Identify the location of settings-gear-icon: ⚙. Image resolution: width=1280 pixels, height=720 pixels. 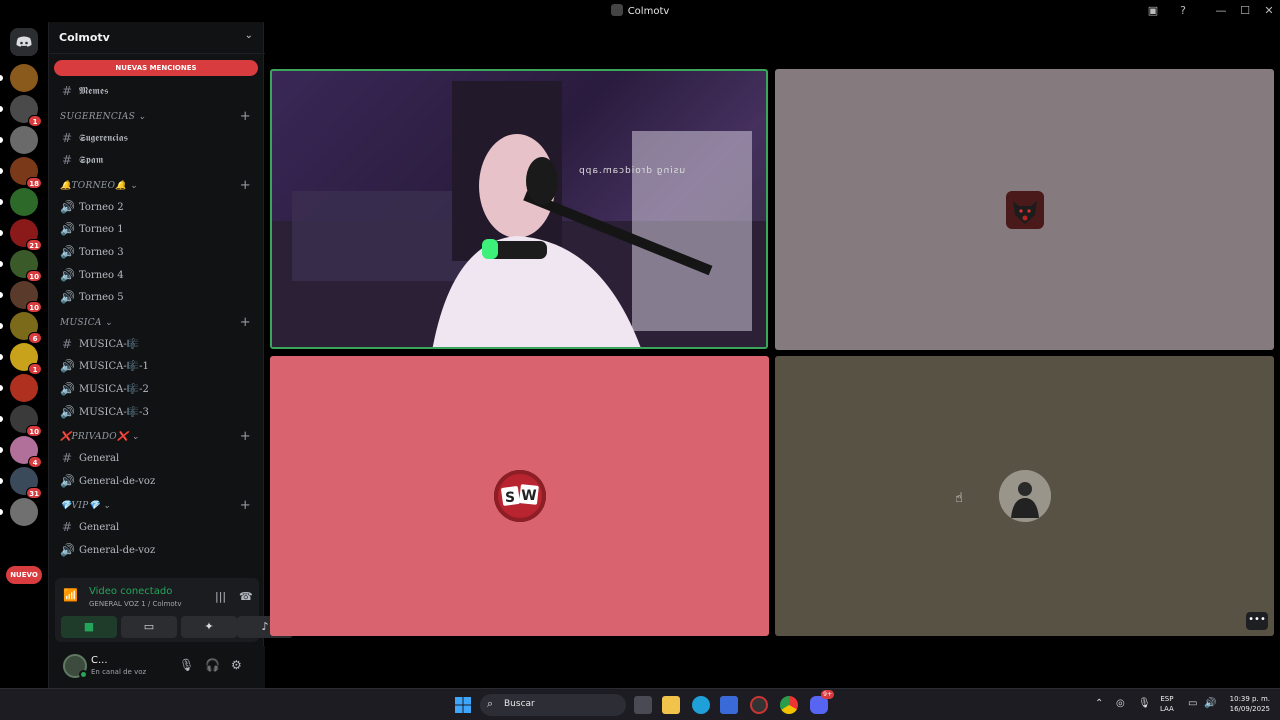
(236, 665).